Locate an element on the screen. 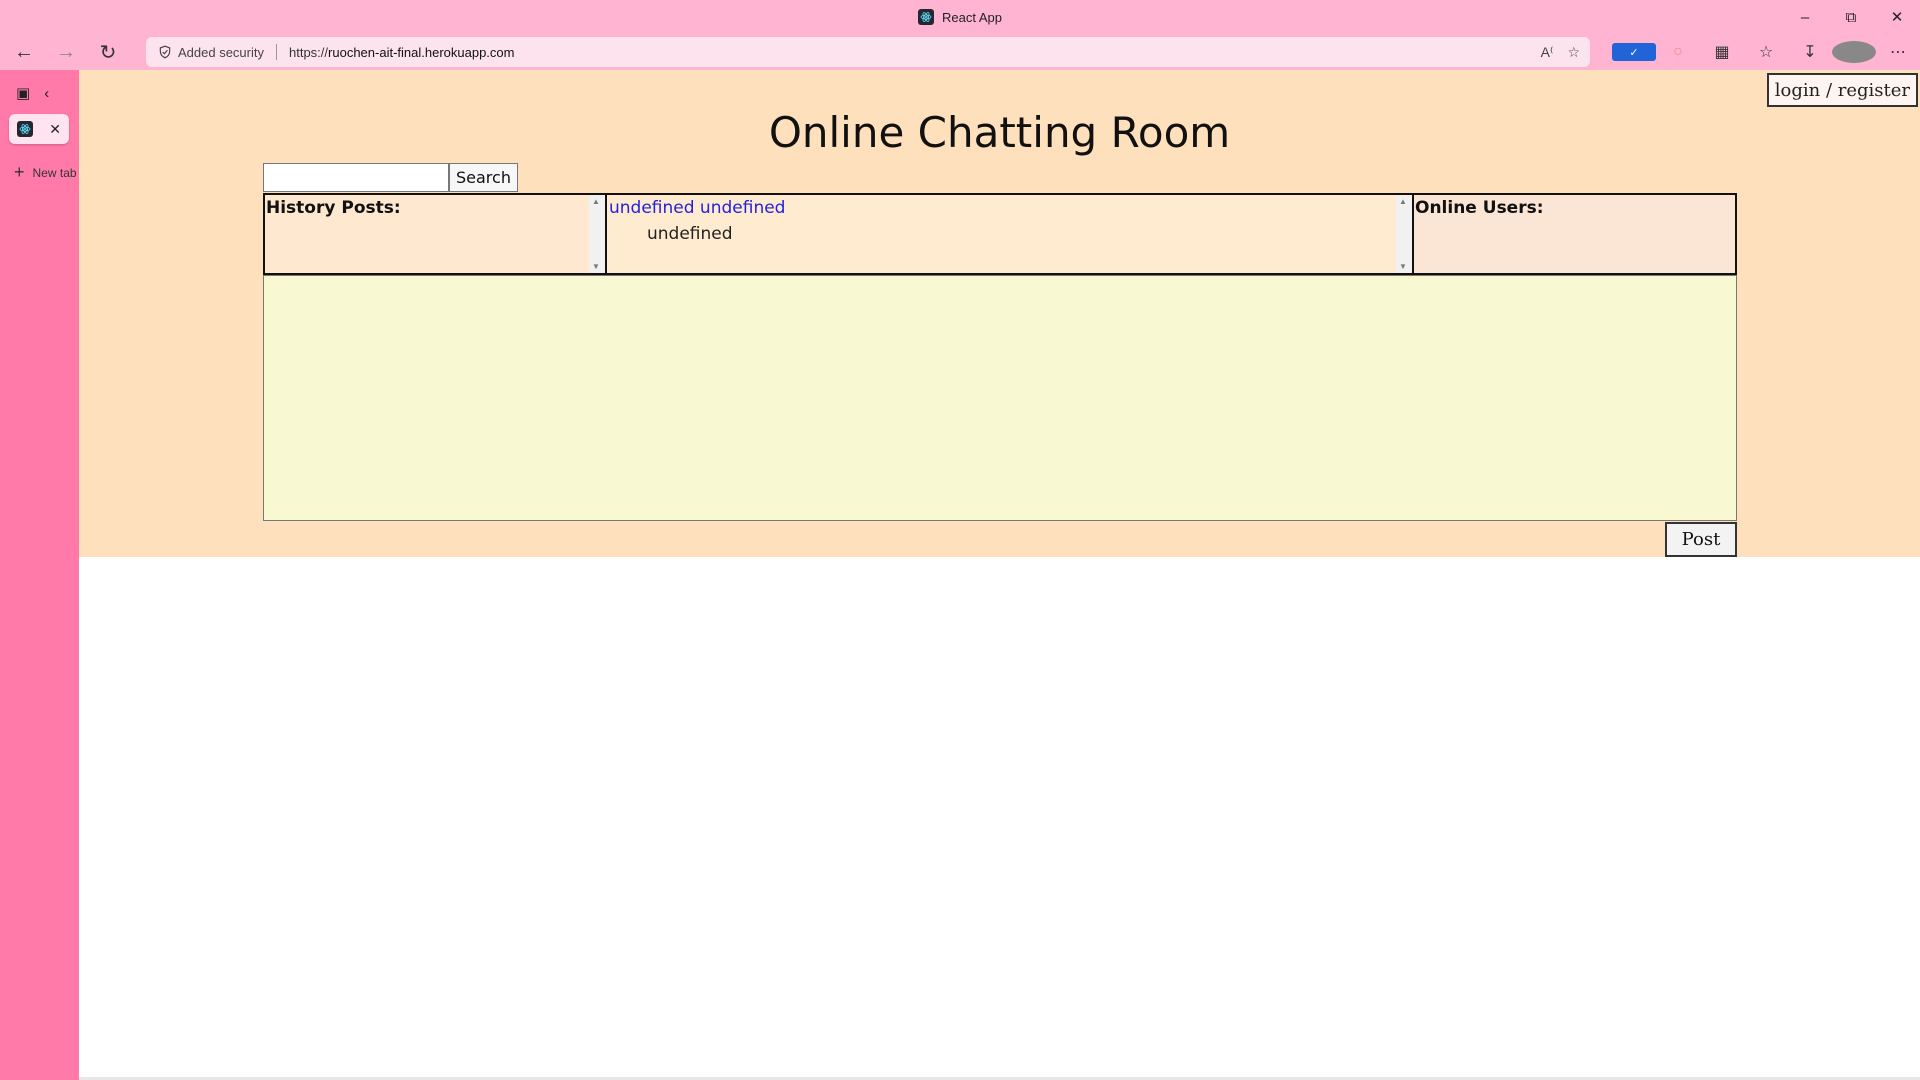  window-controls: – ⧉ ✕ is located at coordinates (1851, 17).